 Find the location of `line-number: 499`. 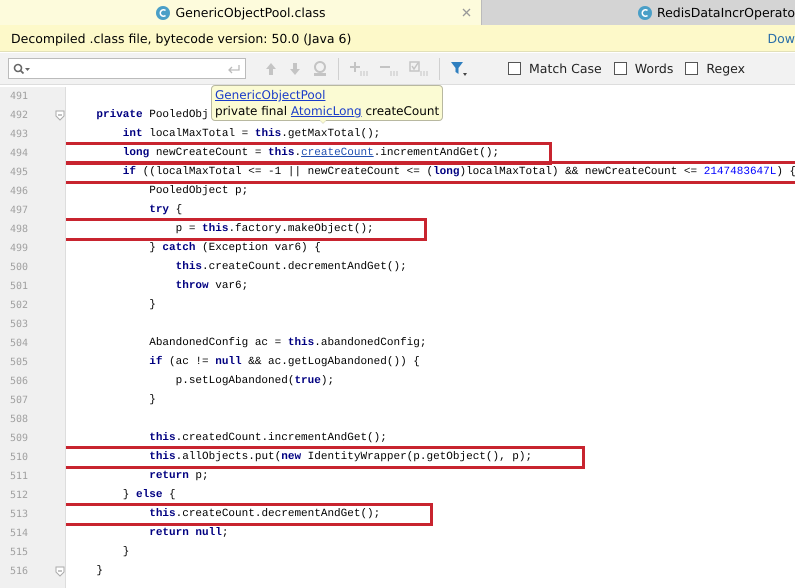

line-number: 499 is located at coordinates (18, 248).